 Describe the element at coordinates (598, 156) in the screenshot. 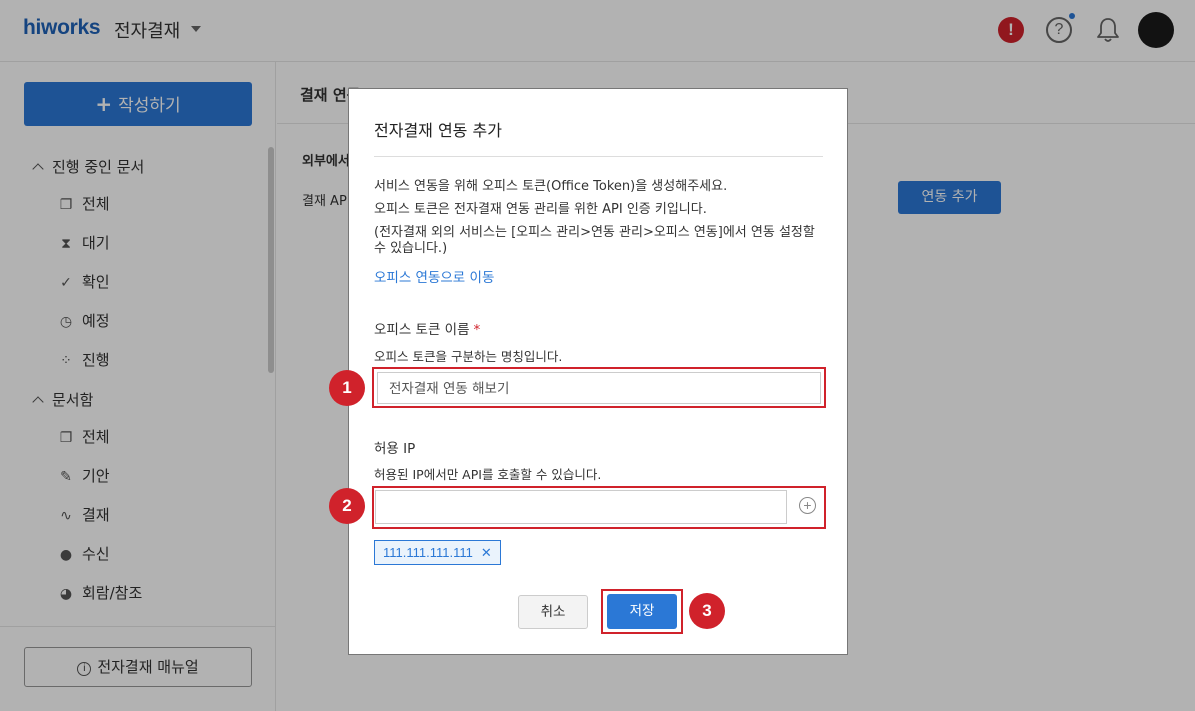

I see `divider` at that location.